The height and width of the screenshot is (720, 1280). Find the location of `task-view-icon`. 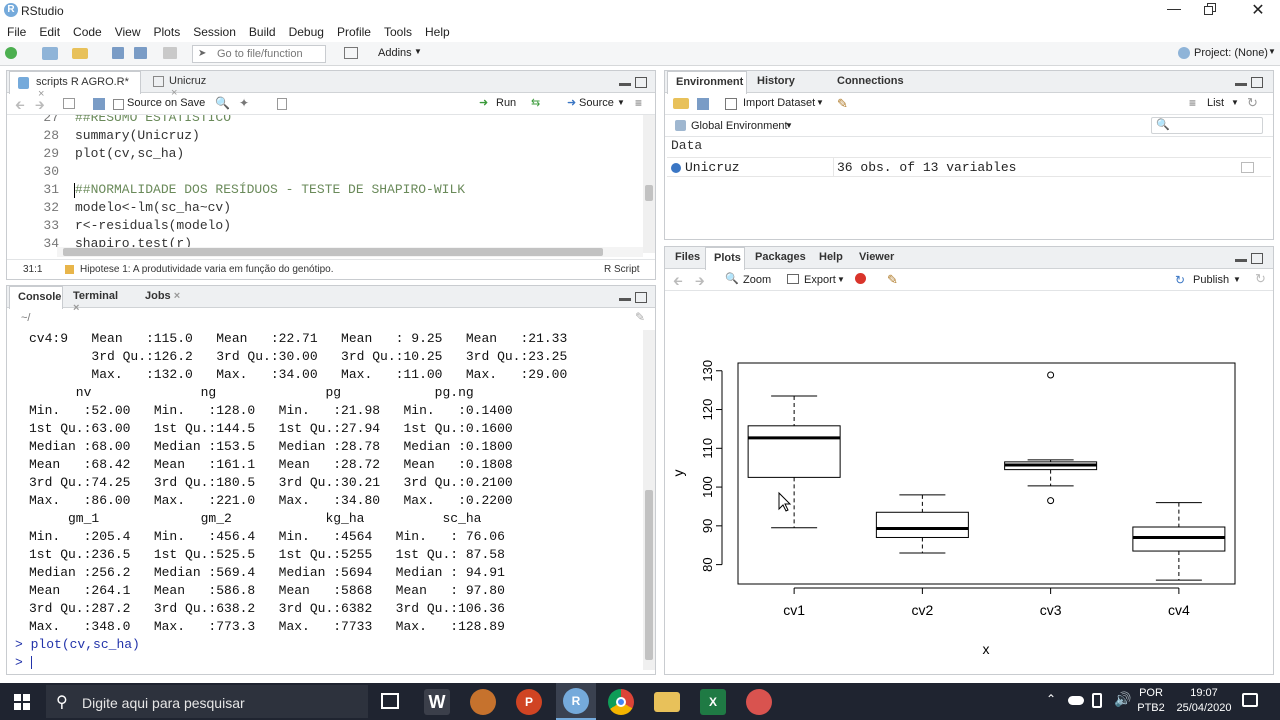

task-view-icon is located at coordinates (390, 701).